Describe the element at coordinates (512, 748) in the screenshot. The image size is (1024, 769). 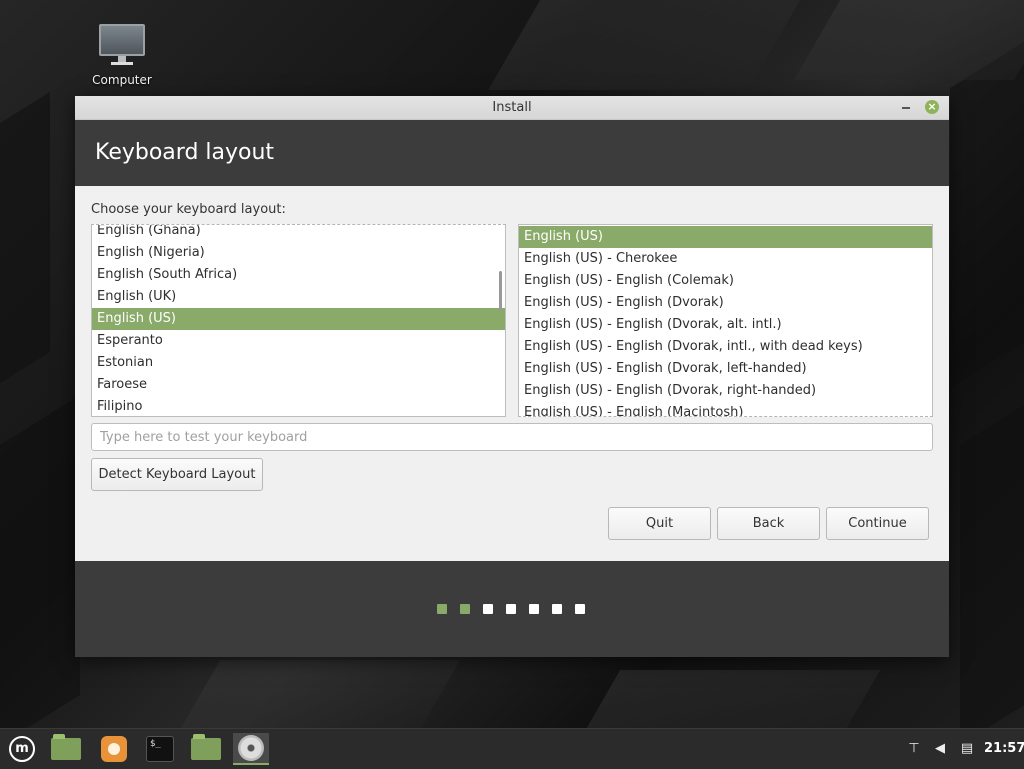
I see `taskbar: m $_ ⊤ ◀ ▤ 21:57` at that location.